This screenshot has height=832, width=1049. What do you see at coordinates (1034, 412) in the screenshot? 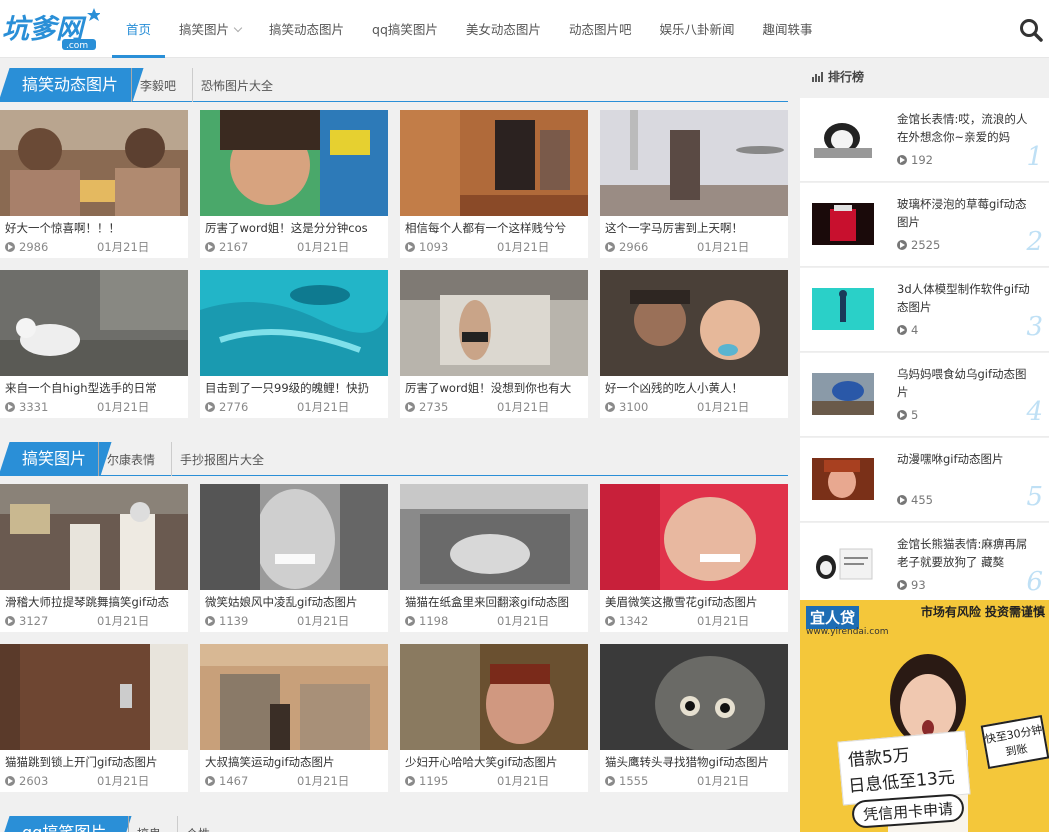
I see `rank-number: 4` at bounding box center [1034, 412].